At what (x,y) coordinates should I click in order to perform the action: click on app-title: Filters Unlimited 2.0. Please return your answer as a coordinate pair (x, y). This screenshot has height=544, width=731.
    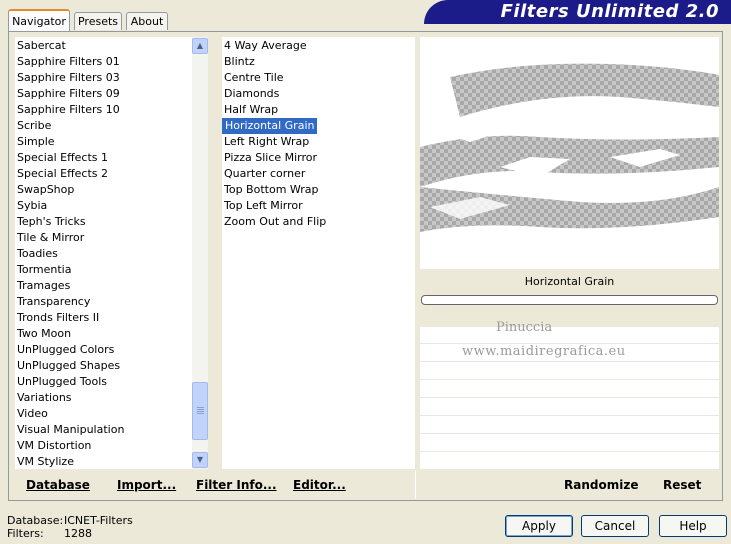
    Looking at the image, I should click on (609, 11).